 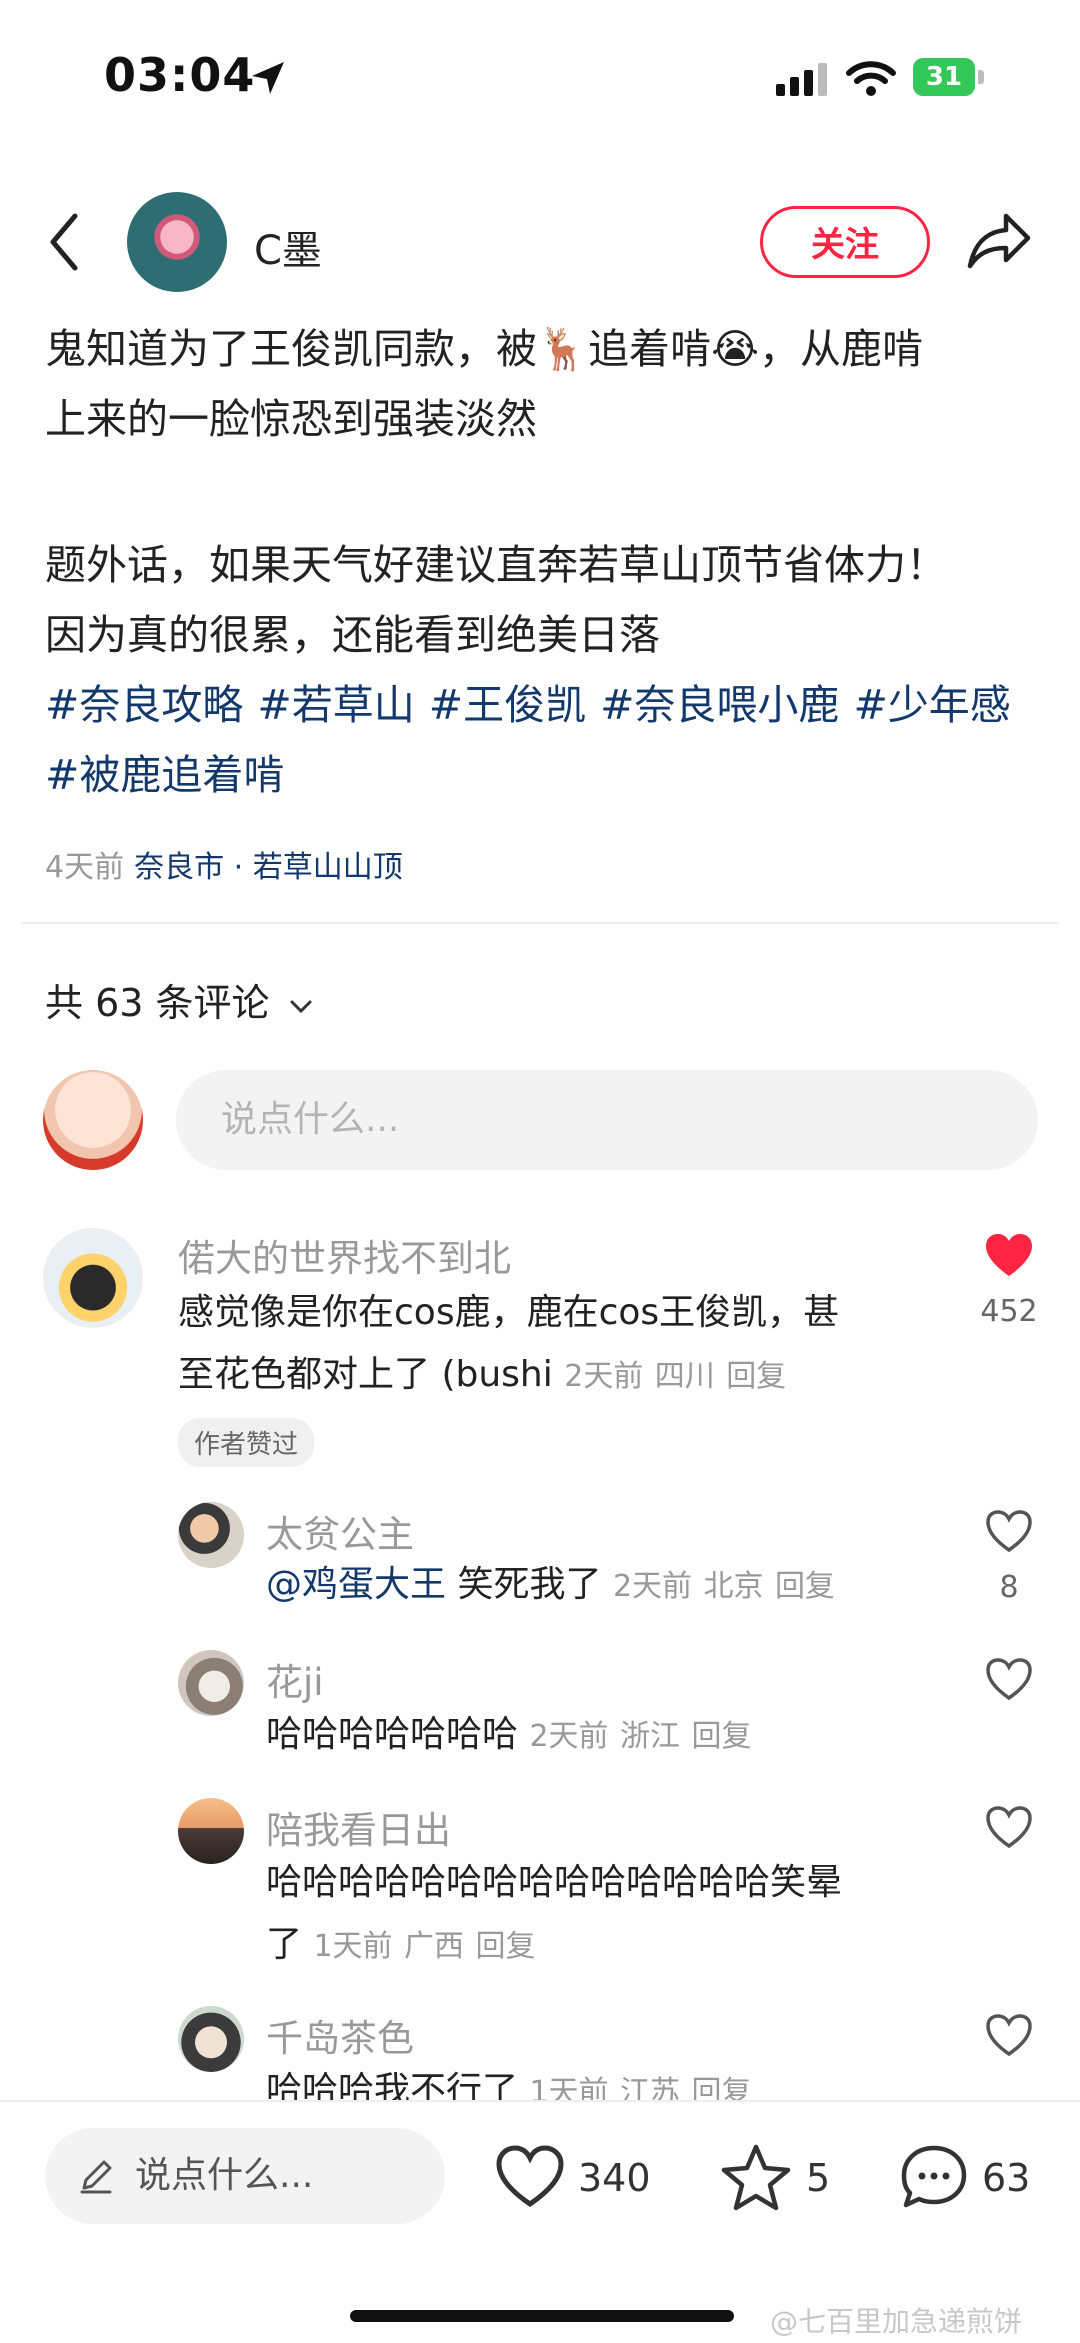 I want to click on comment-bubble-icon, so click(x=934, y=2177).